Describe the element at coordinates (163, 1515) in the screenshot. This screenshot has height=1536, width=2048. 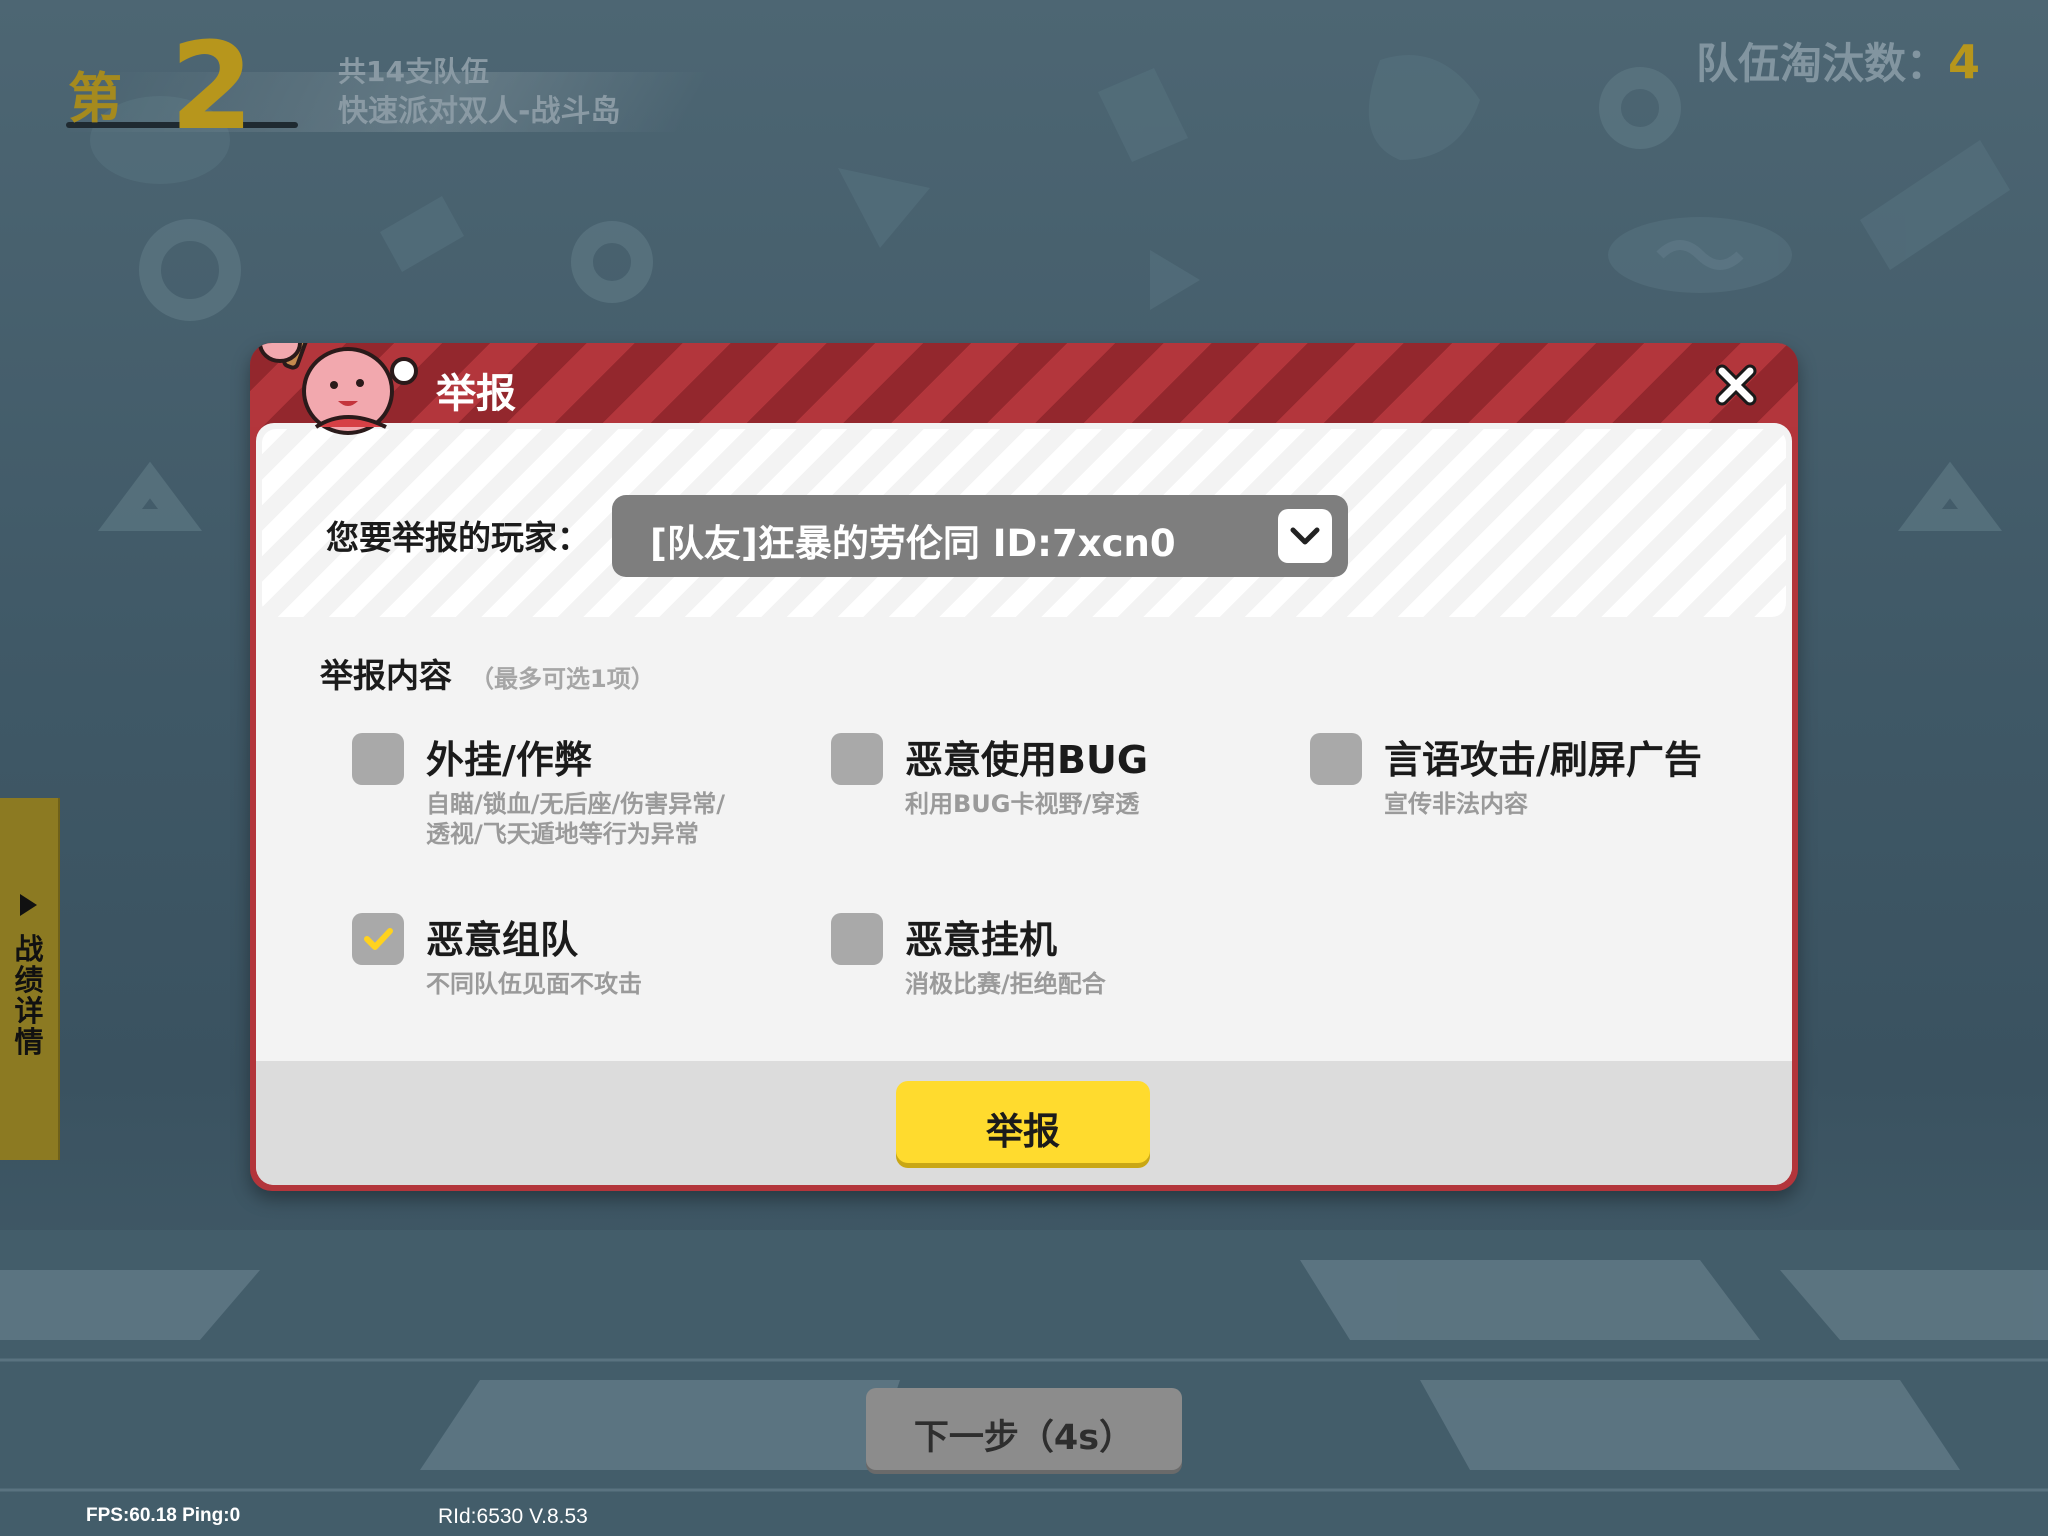
I see `fps-ping-readout: FPS:60.18 Ping:0` at that location.